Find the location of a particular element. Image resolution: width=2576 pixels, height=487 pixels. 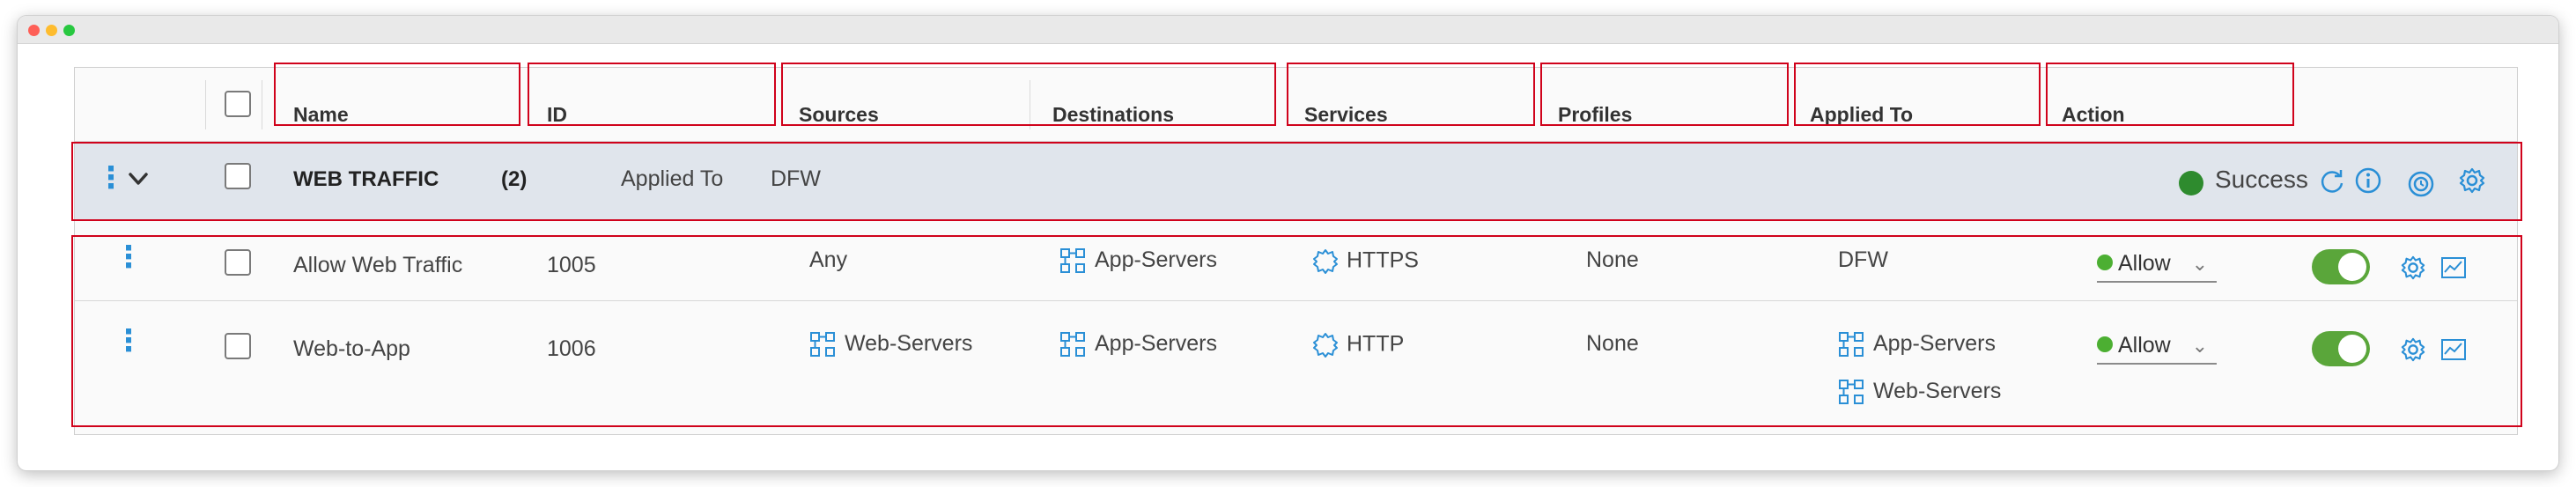

section-name: WEB TRAFFIC is located at coordinates (366, 179).